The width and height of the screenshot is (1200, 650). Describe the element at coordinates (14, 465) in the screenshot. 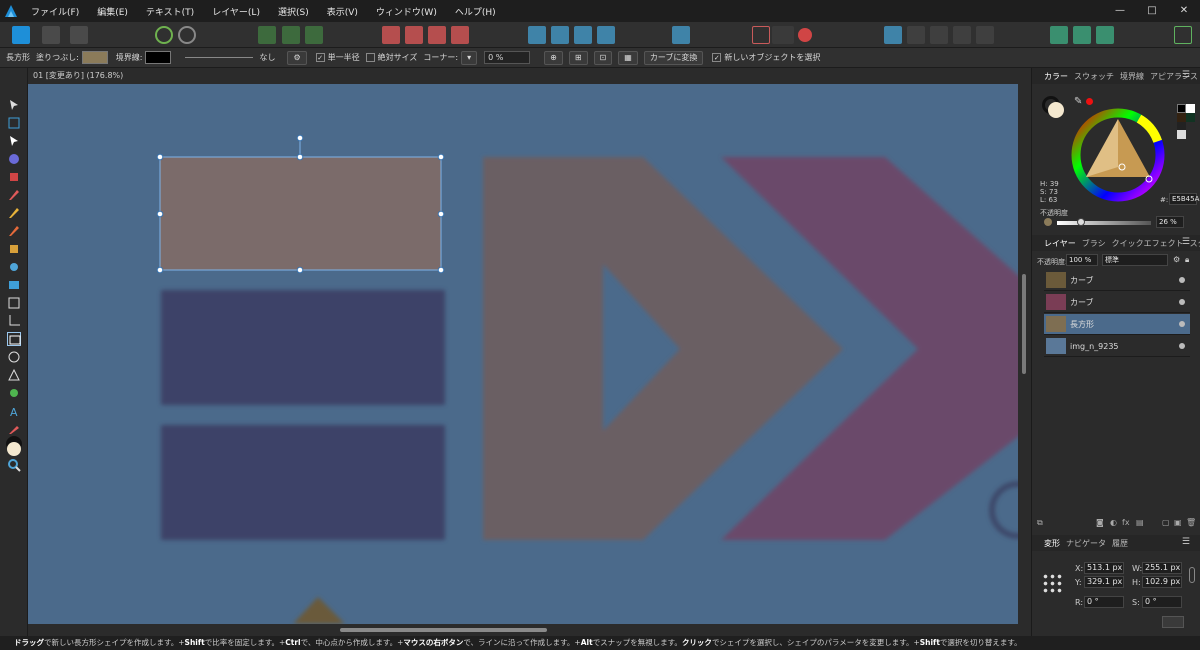

I see `zoom-tool-icon` at that location.